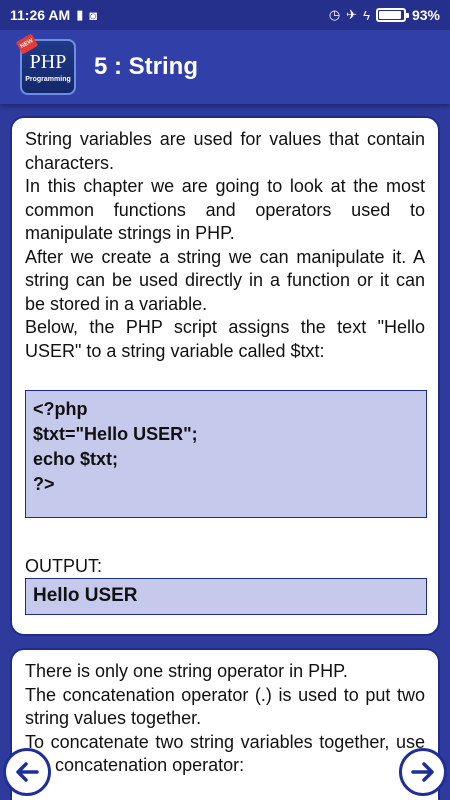  Describe the element at coordinates (40, 15) in the screenshot. I see `status-time: 11:26 AM` at that location.